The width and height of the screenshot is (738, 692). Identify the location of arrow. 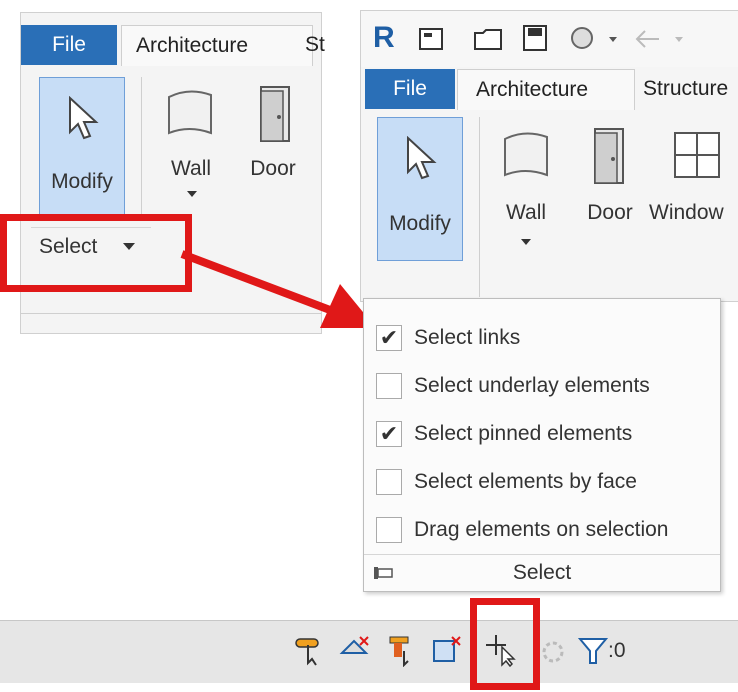
(278, 289).